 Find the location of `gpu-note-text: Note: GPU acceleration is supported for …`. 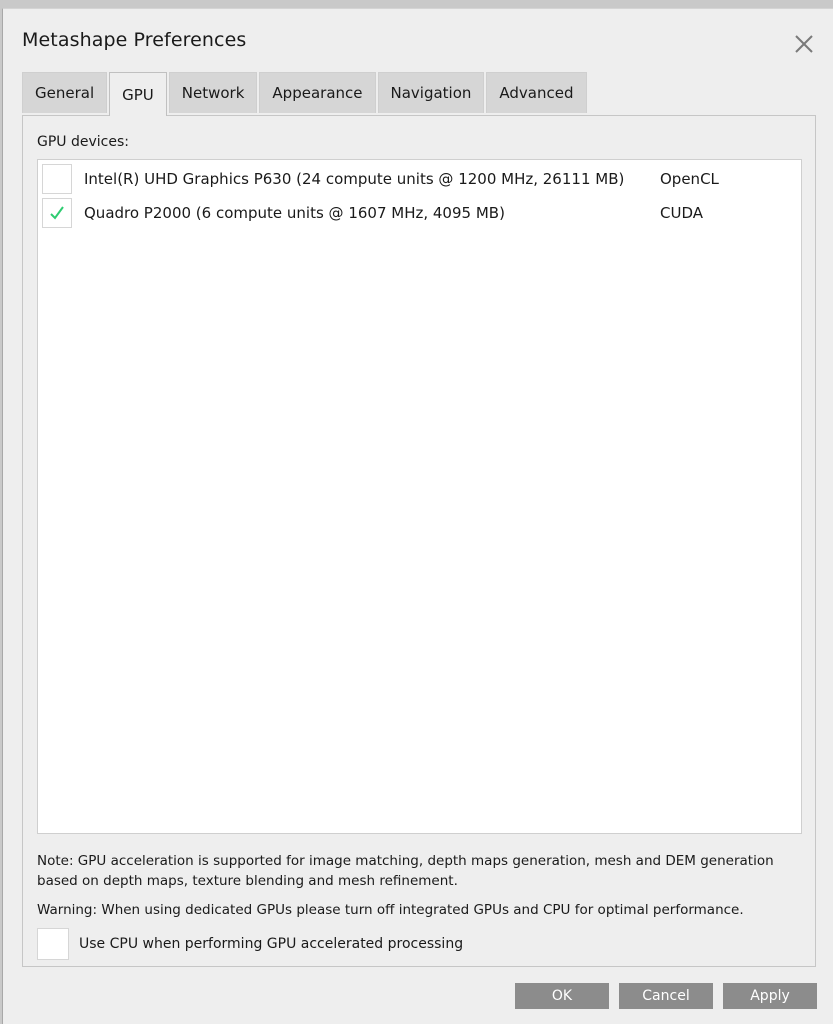

gpu-note-text: Note: GPU acceleration is supported for … is located at coordinates (405, 871).